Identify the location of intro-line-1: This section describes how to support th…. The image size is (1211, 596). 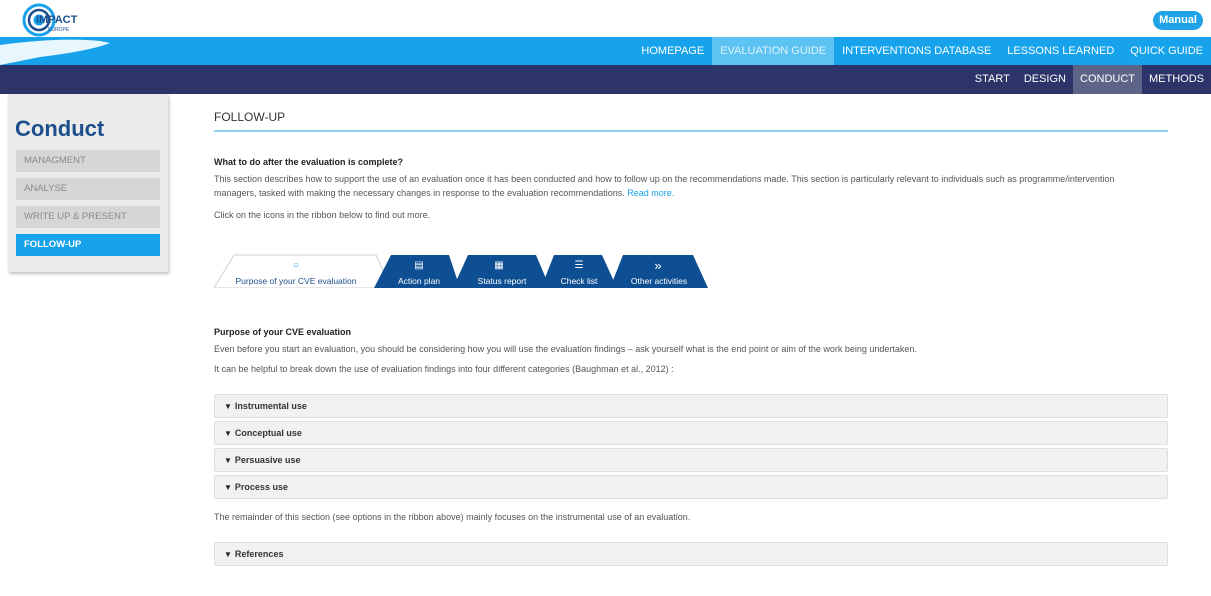
(664, 179).